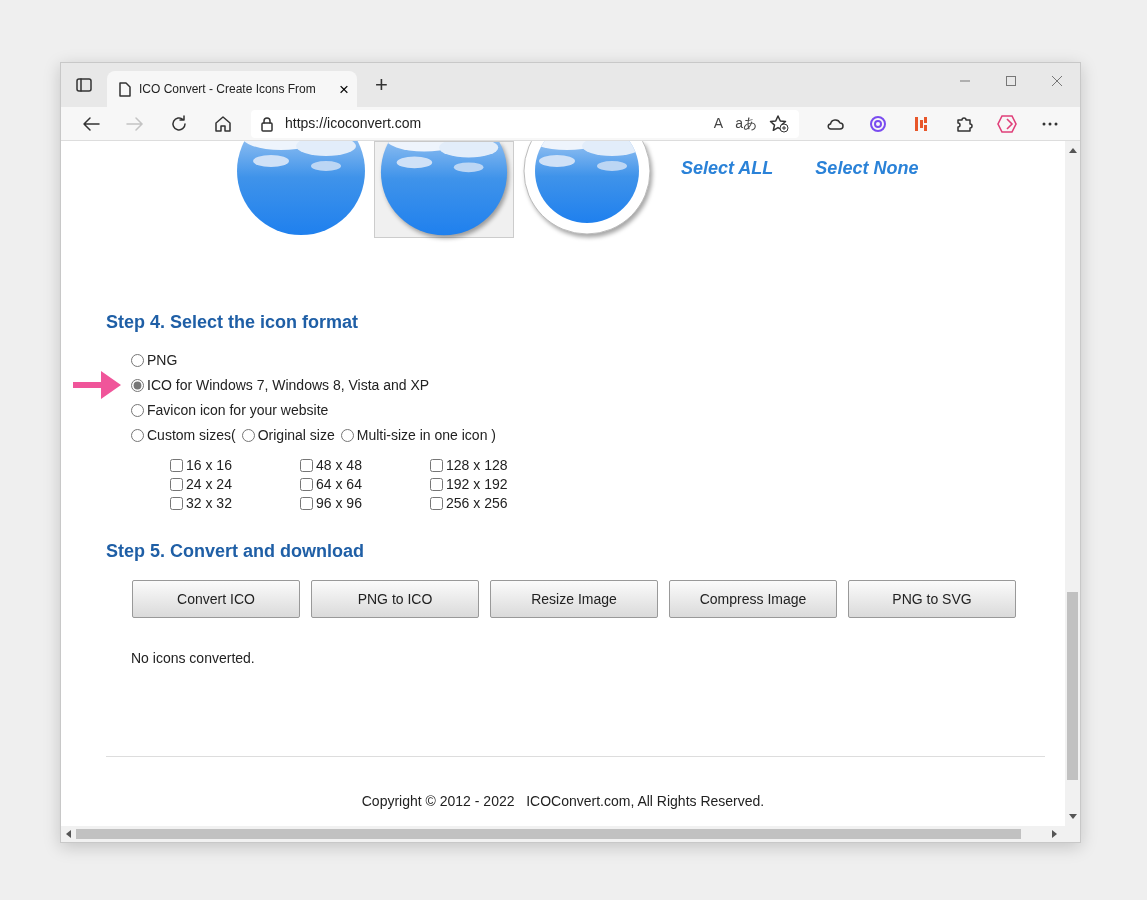  I want to click on lock-icon, so click(267, 124).